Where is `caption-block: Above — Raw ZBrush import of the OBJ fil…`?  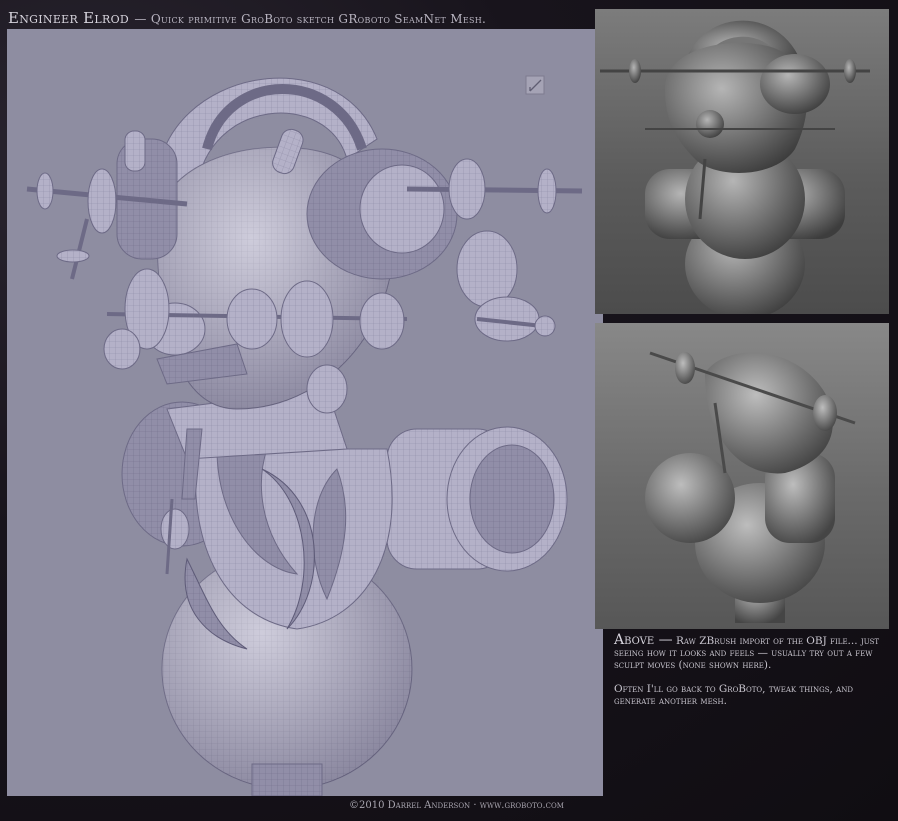
caption-block: Above — Raw ZBrush import of the OBJ fil… is located at coordinates (750, 675).